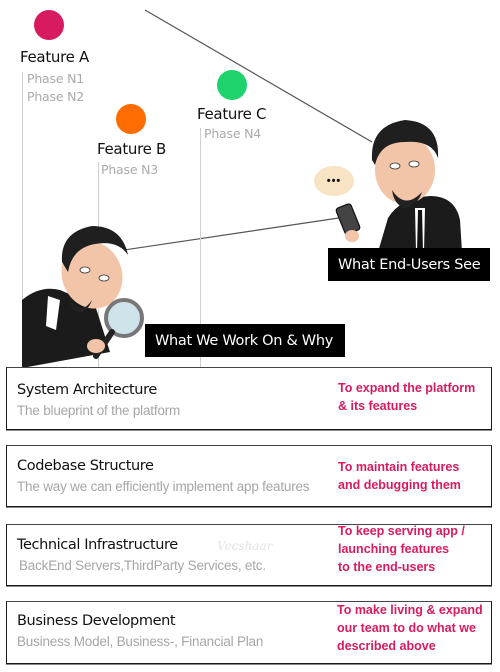 The height and width of the screenshot is (672, 500). Describe the element at coordinates (96, 621) in the screenshot. I see `layer-title: Business Development` at that location.